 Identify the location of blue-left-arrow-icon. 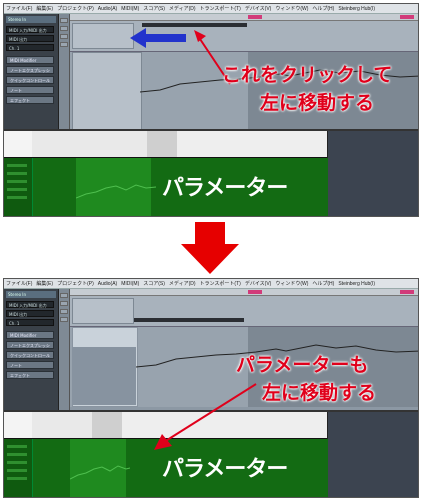
(158, 38).